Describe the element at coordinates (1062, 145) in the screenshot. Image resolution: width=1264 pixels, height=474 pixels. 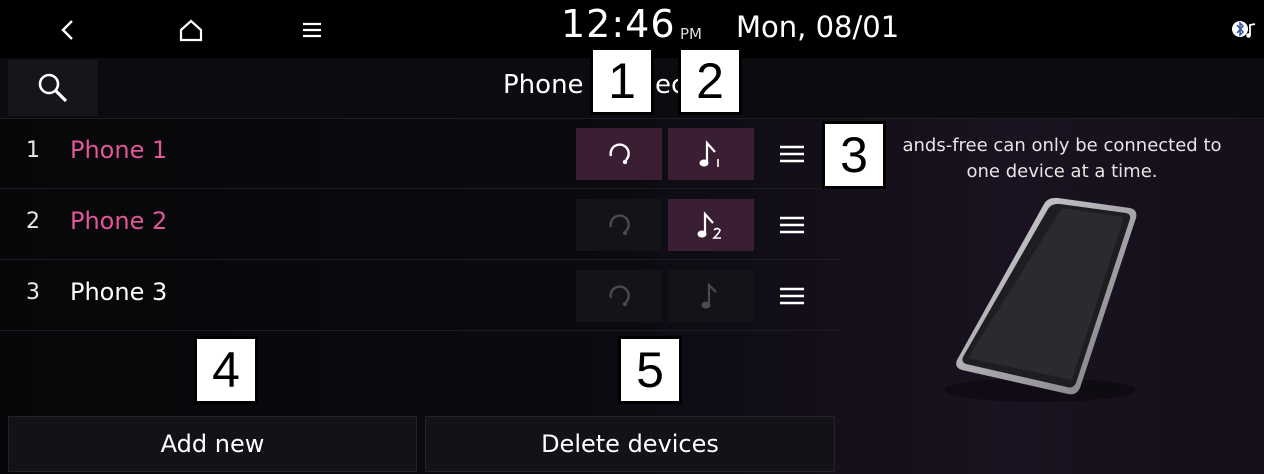
I see `info-line-1: ands-free can only be connected to` at that location.